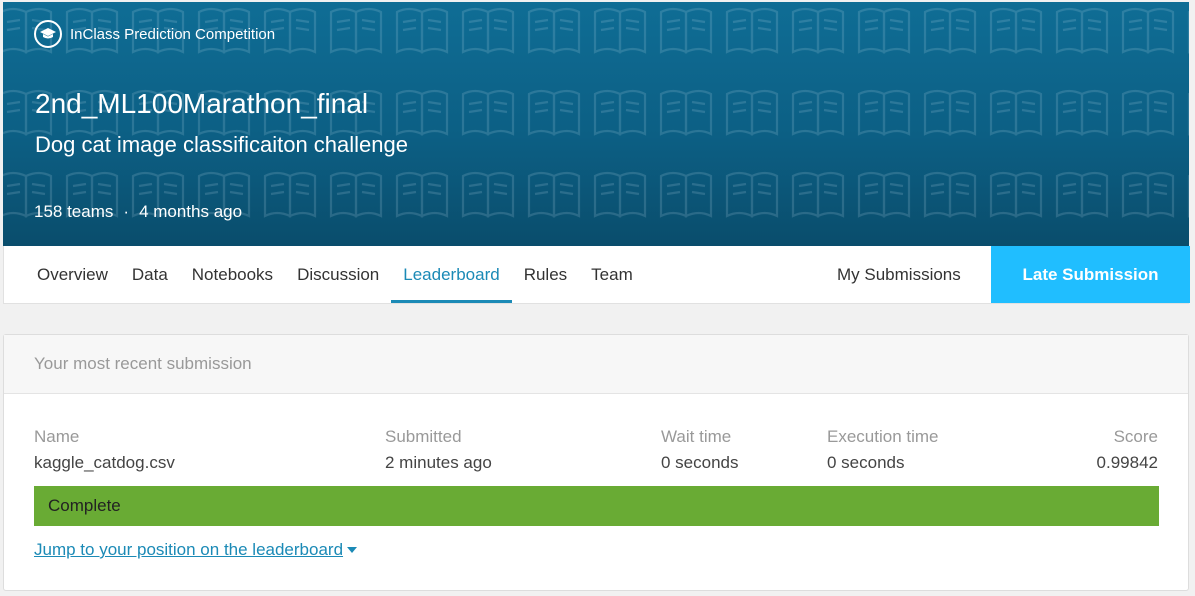  Describe the element at coordinates (451, 274) in the screenshot. I see `tab-leaderboard: Leaderboard` at that location.